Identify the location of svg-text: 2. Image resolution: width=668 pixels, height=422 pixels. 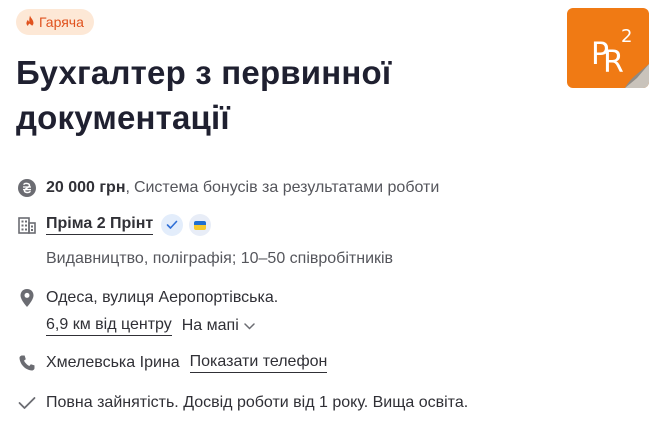
(626, 36).